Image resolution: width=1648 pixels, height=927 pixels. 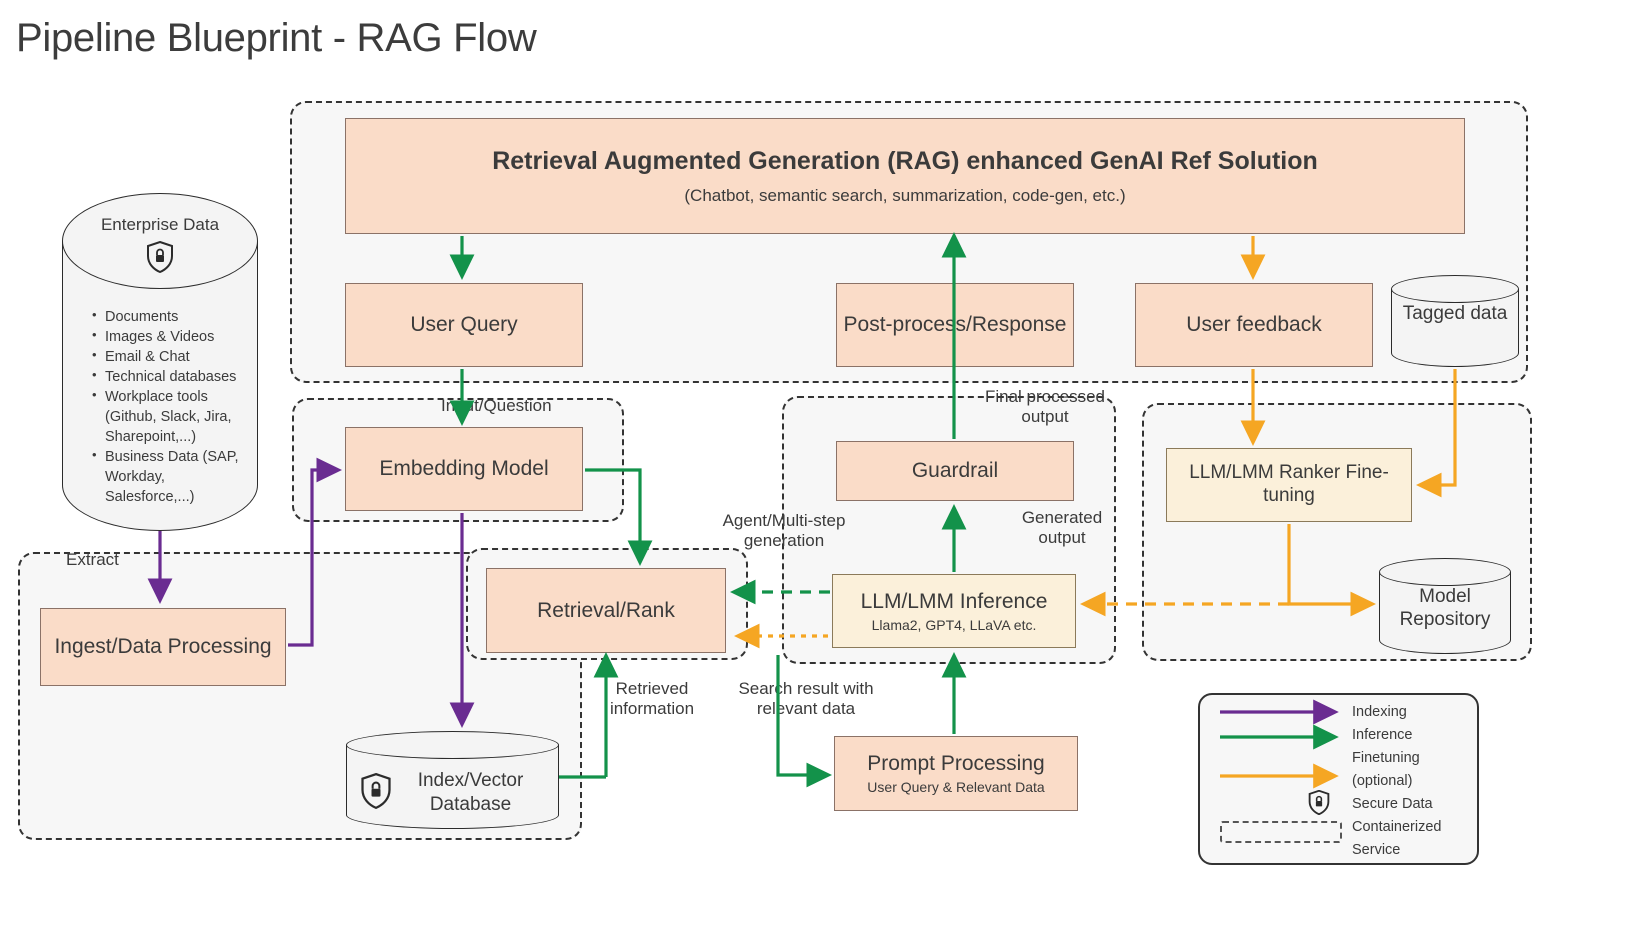 I want to click on box-user-query: User Query, so click(x=464, y=325).